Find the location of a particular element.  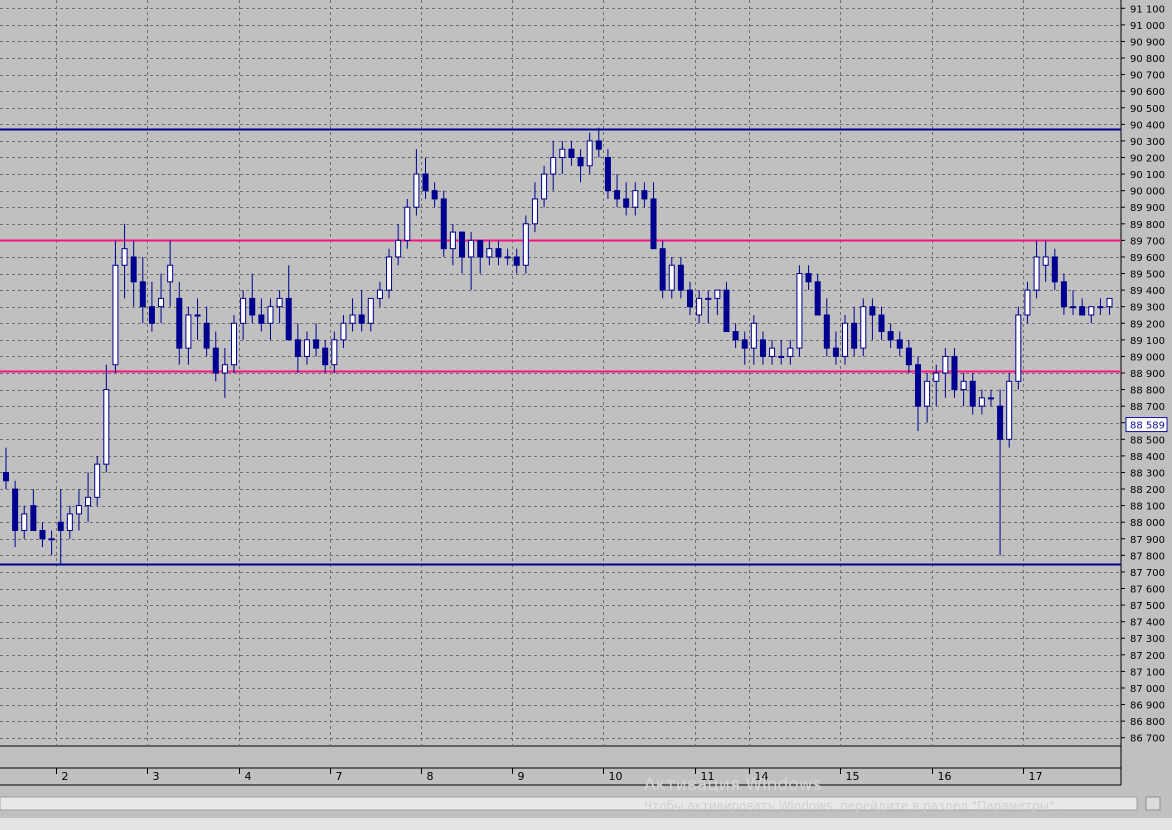

y-tick-label: 90 600 is located at coordinates (1147, 92).